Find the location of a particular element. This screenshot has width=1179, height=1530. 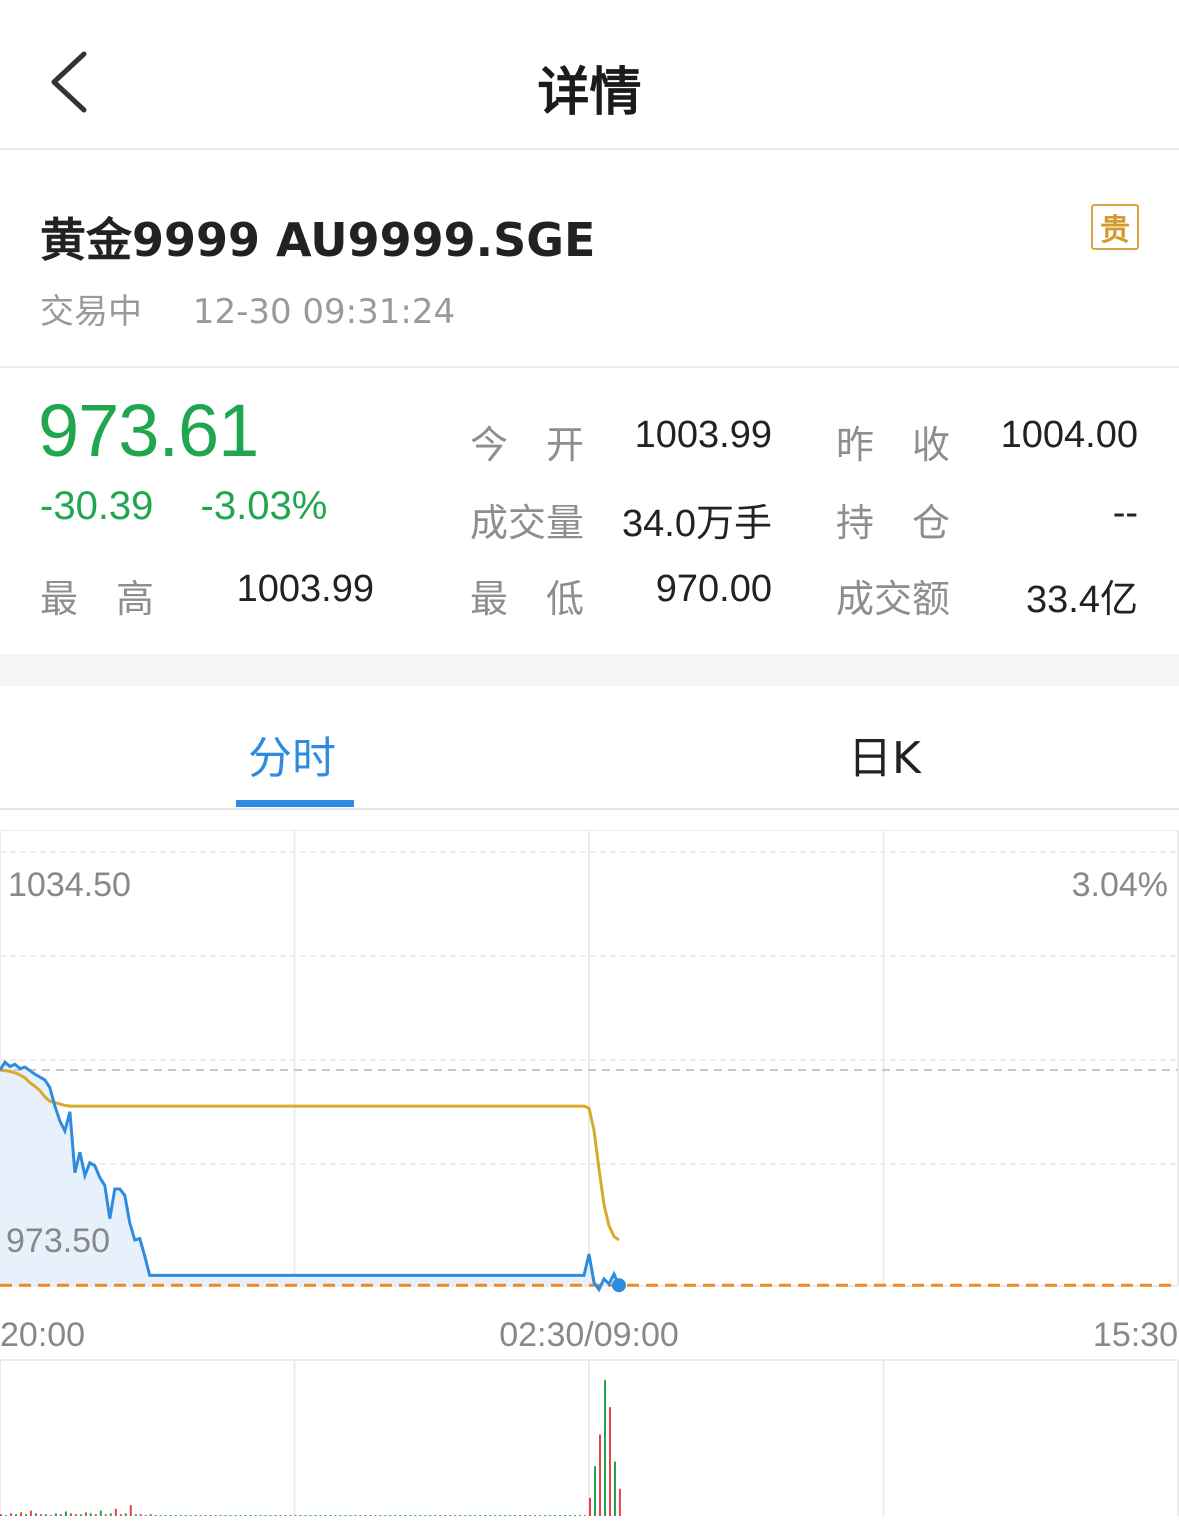

stat-value-volume: 34.0万手 is located at coordinates (697, 524).